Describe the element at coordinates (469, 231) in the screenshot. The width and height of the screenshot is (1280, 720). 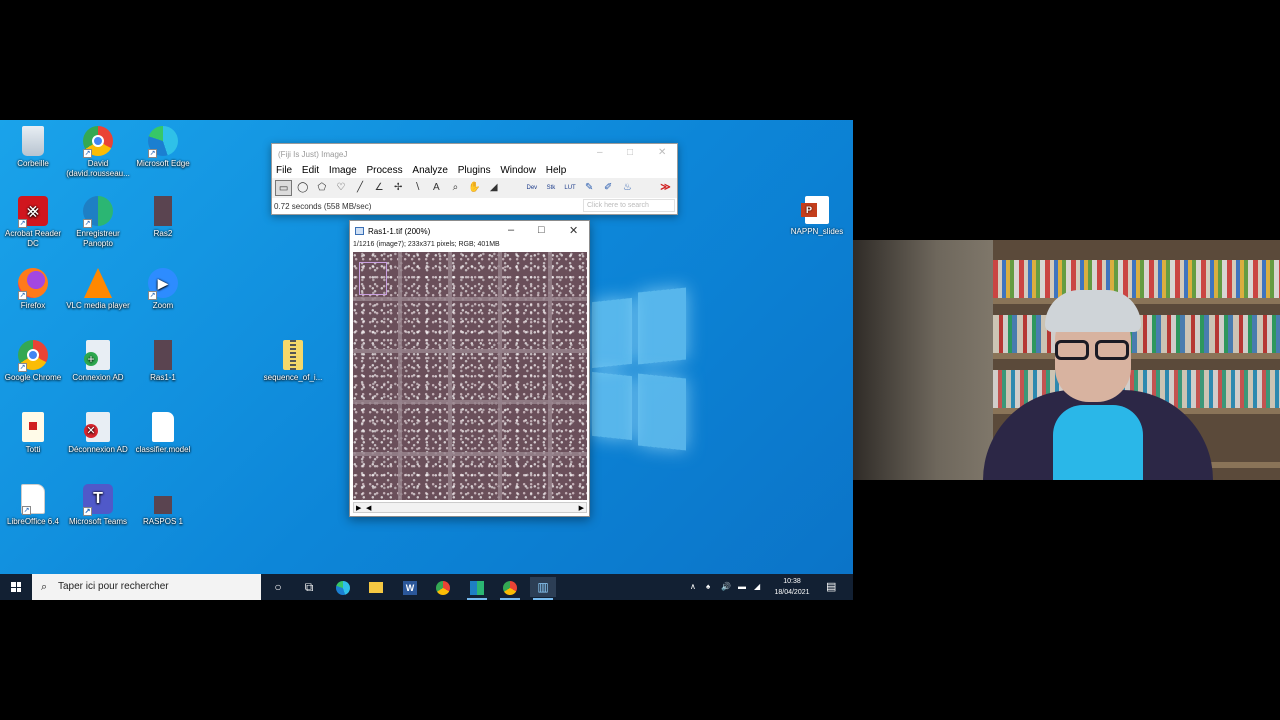
I see `image-window-titlebar: Ras1-1.tif (200%) – □ ✕` at that location.